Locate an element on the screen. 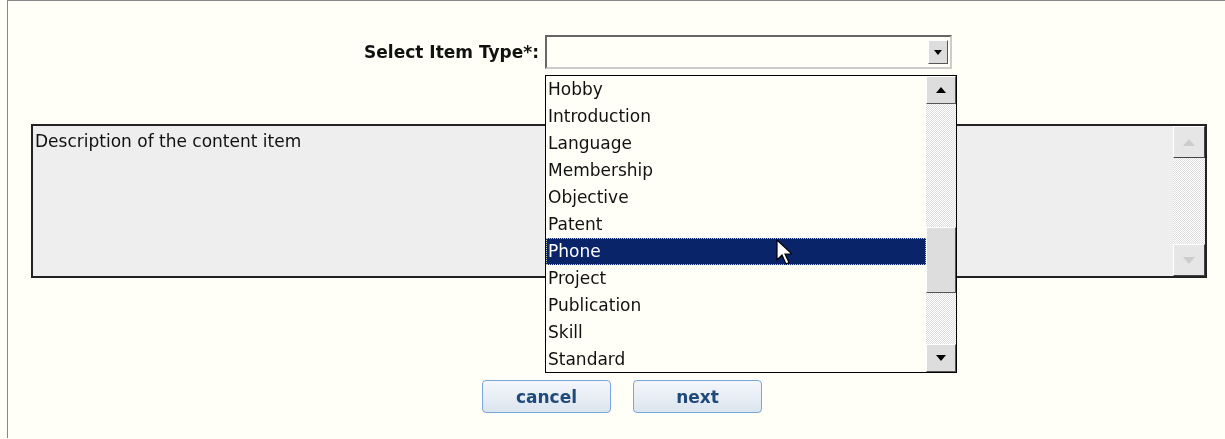  field-label: Select Item Type*: is located at coordinates (451, 52).